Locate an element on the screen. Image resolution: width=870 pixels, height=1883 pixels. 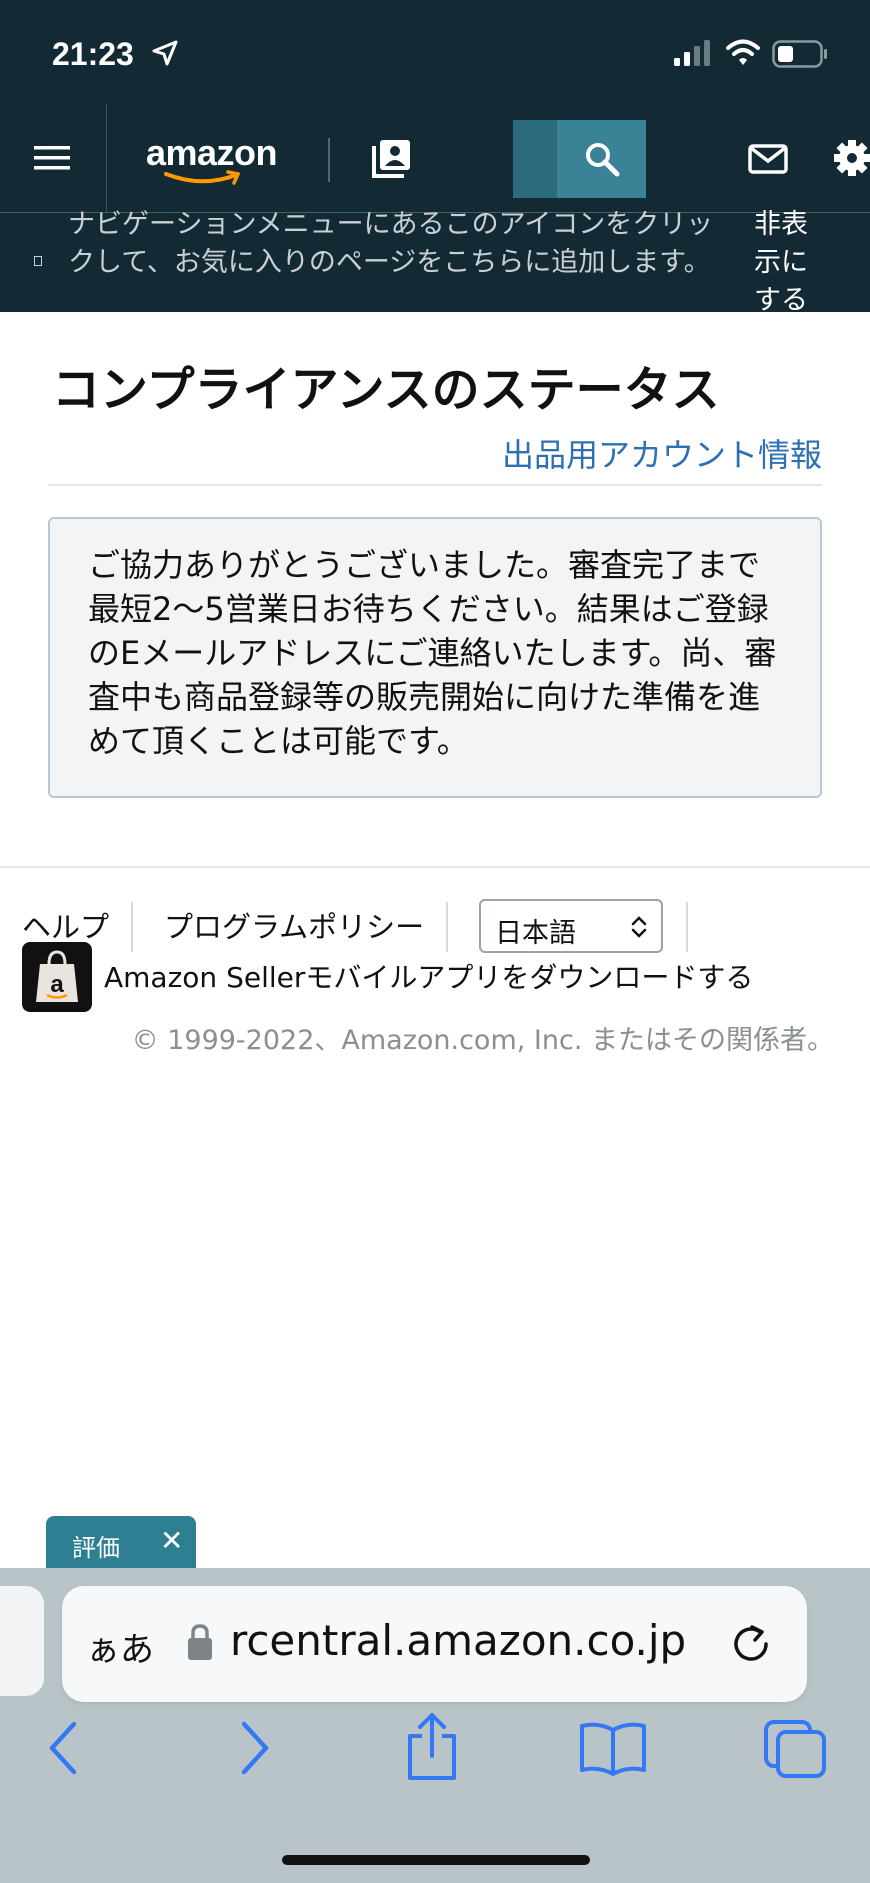
gear-icon is located at coordinates (851, 158).